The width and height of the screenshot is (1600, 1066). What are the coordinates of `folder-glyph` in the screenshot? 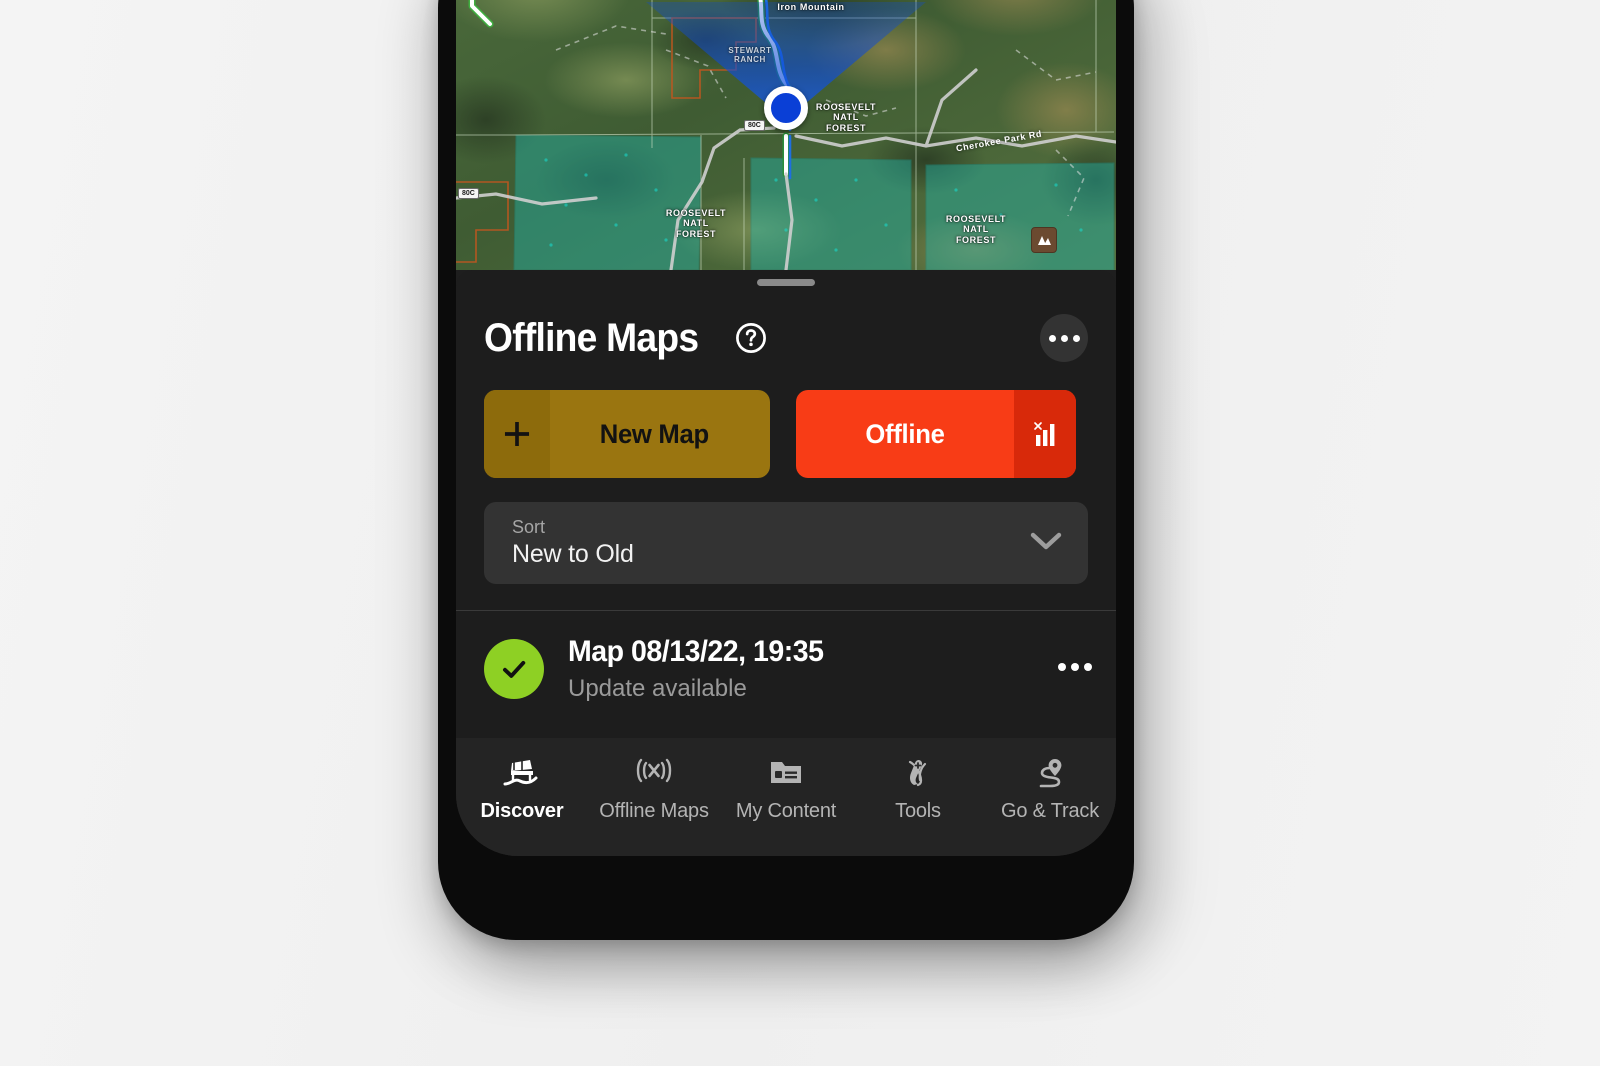 It's located at (786, 772).